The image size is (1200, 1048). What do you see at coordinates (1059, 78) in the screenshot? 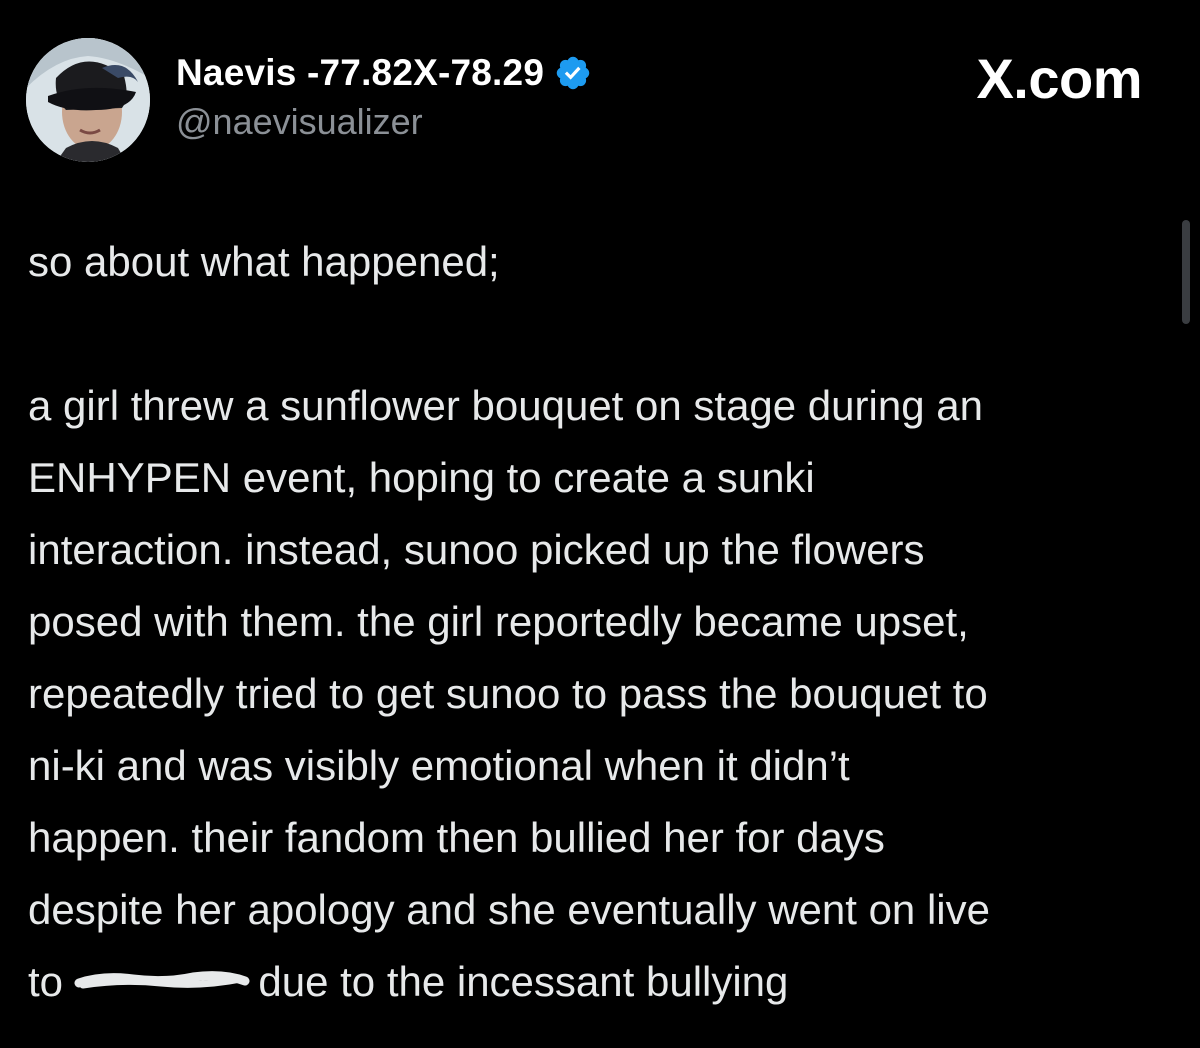
I see `x-brand-logo: X.com` at bounding box center [1059, 78].